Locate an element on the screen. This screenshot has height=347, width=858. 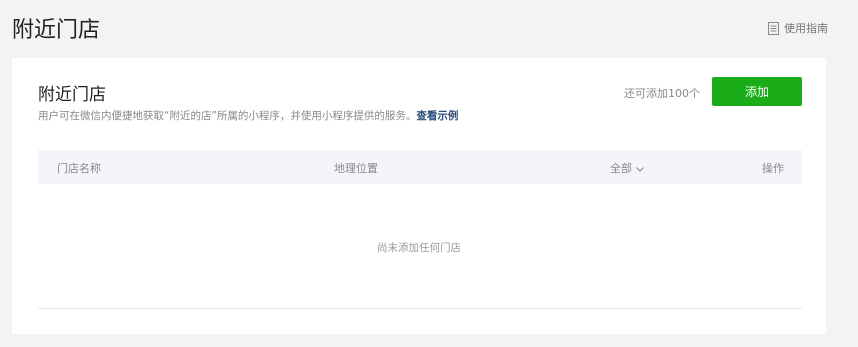
page-title: 附近门店 is located at coordinates (56, 30).